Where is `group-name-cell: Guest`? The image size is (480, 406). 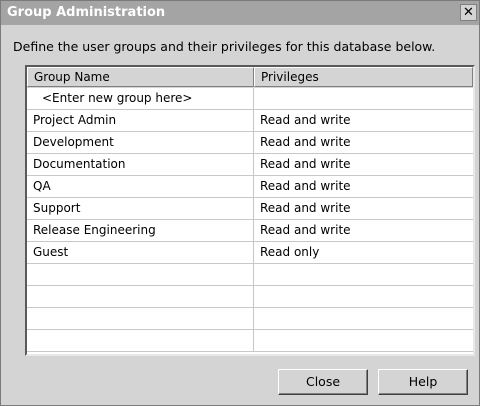
group-name-cell: Guest is located at coordinates (140, 253).